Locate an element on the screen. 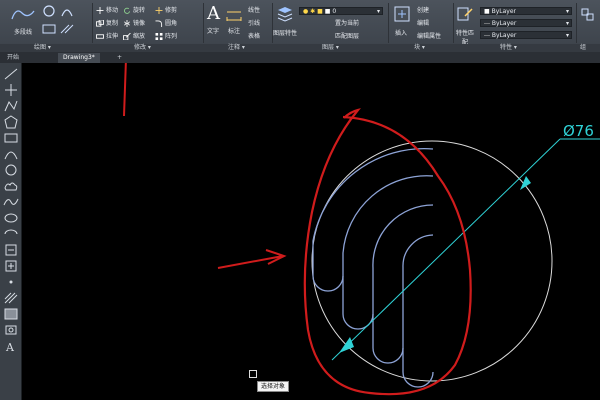  trim-button: 修剪 is located at coordinates (166, 11).